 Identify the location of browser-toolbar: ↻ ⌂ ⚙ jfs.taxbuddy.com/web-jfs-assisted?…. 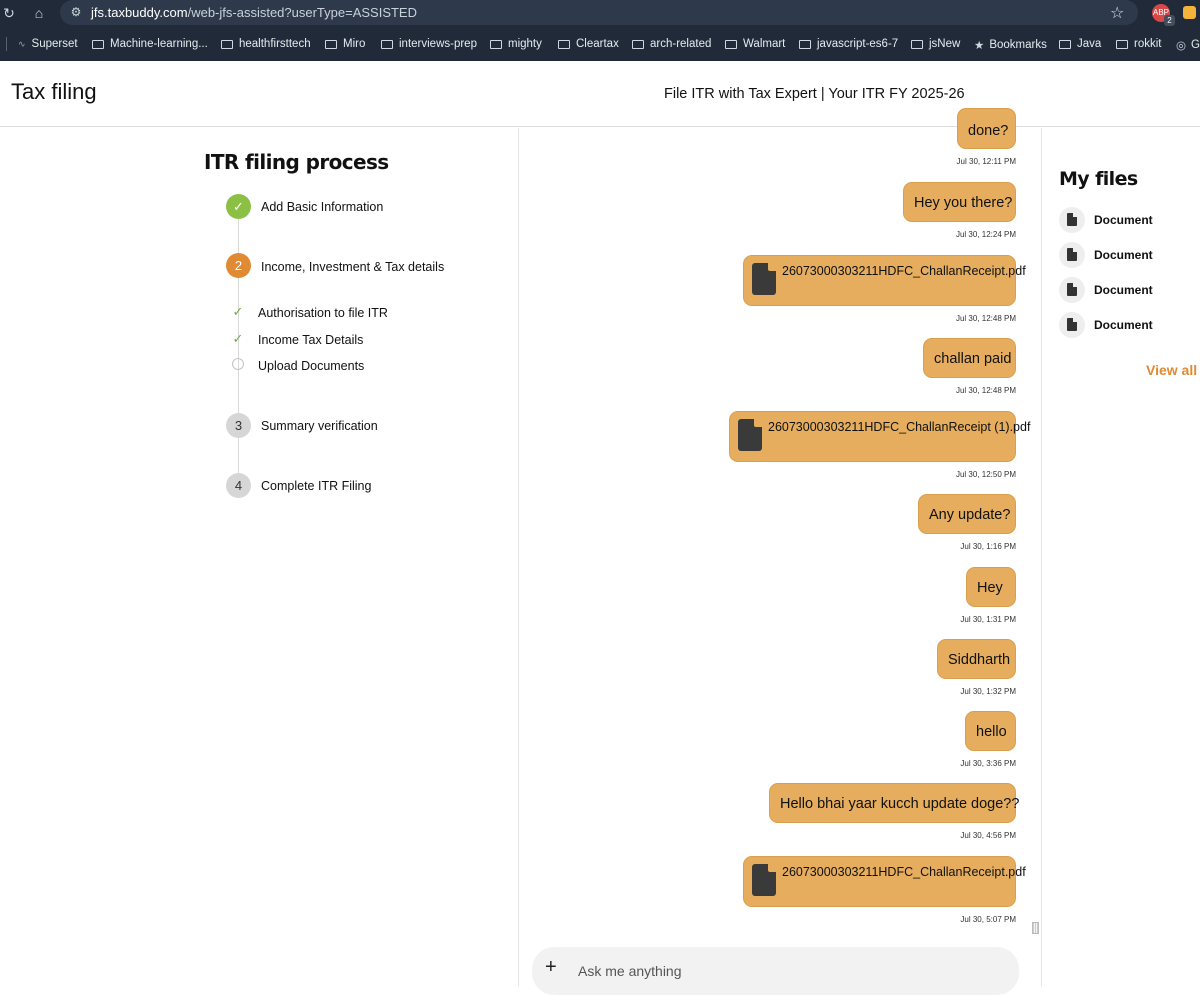
(600, 13).